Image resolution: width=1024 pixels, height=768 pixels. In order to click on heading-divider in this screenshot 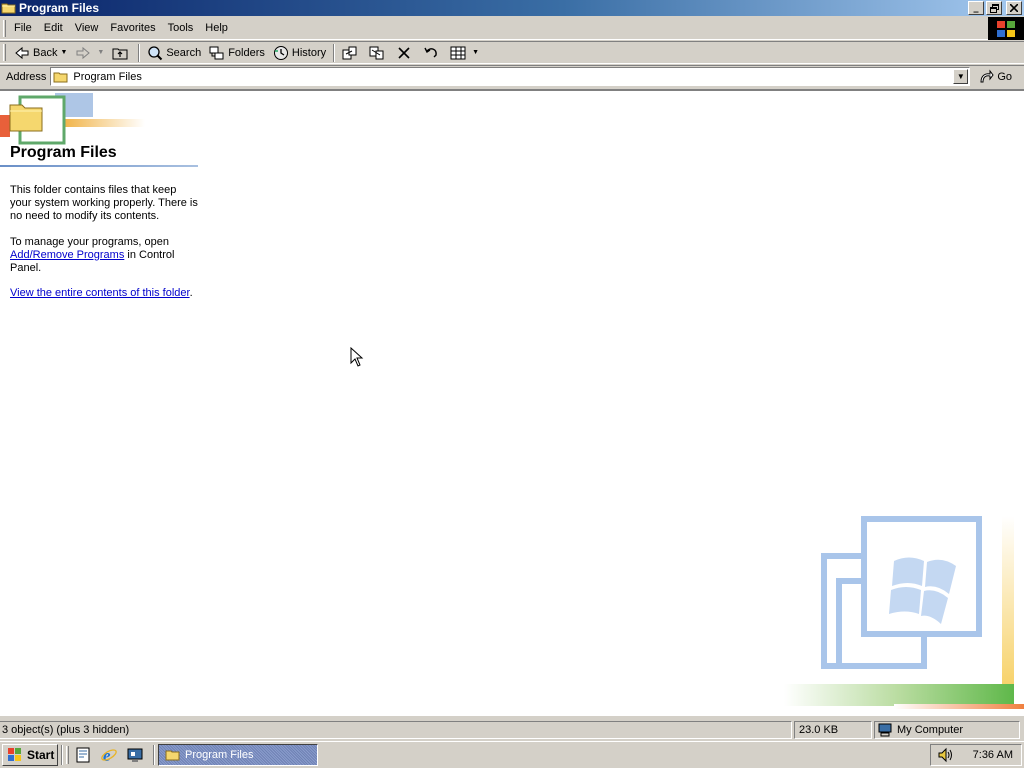, I will do `click(99, 166)`.